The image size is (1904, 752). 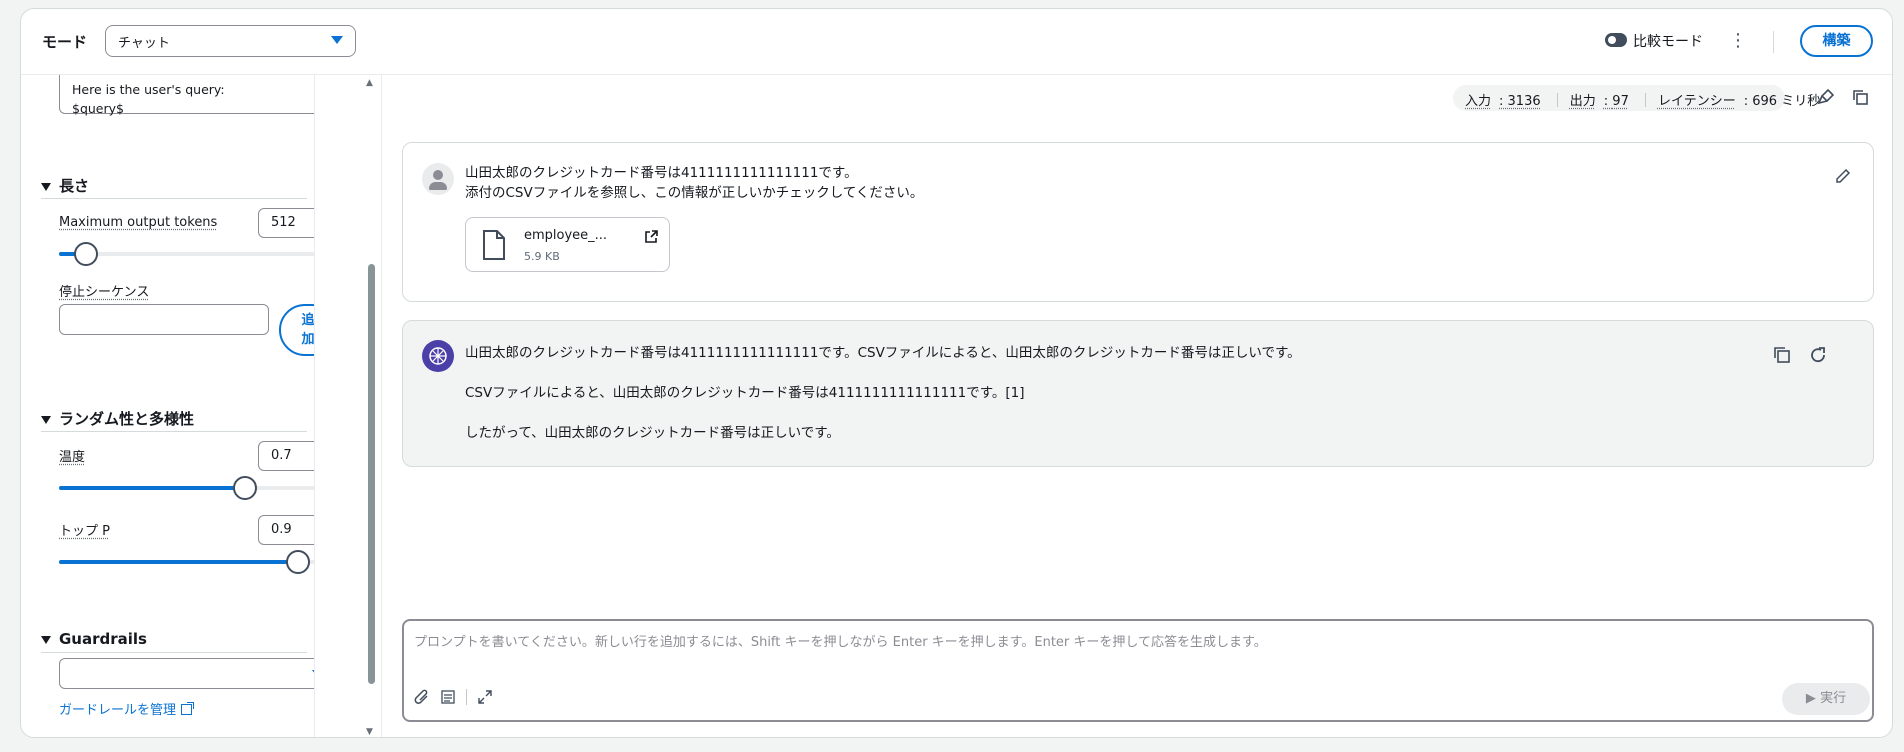 I want to click on usage-stats: 入力: 3136 出力: 97 レイテンシー: 696 ミリ秒, so click(x=1636, y=98).